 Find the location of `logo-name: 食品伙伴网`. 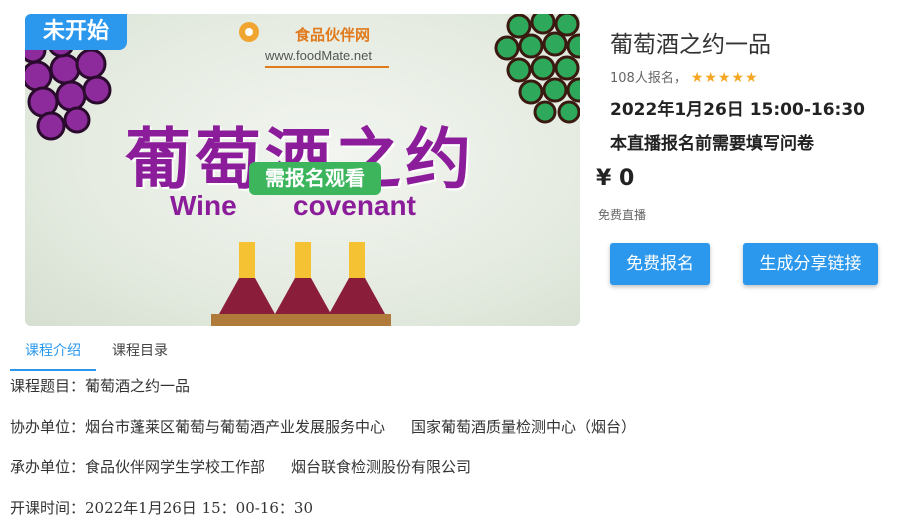

logo-name: 食品伙伴网 is located at coordinates (333, 35).